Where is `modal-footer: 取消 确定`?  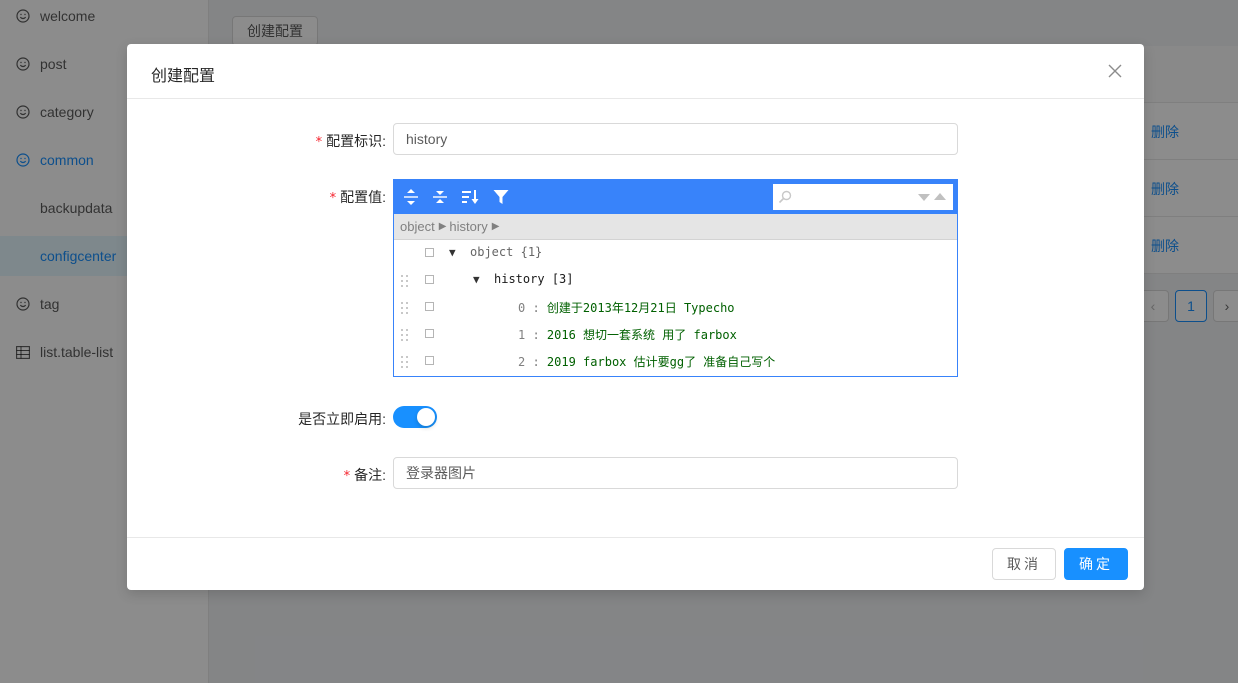 modal-footer: 取消 确定 is located at coordinates (635, 563).